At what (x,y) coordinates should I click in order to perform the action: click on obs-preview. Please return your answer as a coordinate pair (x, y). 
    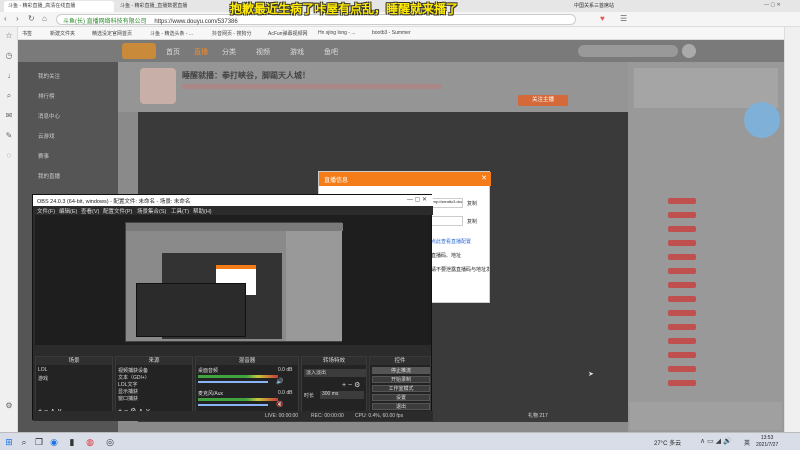
    Looking at the image, I should click on (233, 280).